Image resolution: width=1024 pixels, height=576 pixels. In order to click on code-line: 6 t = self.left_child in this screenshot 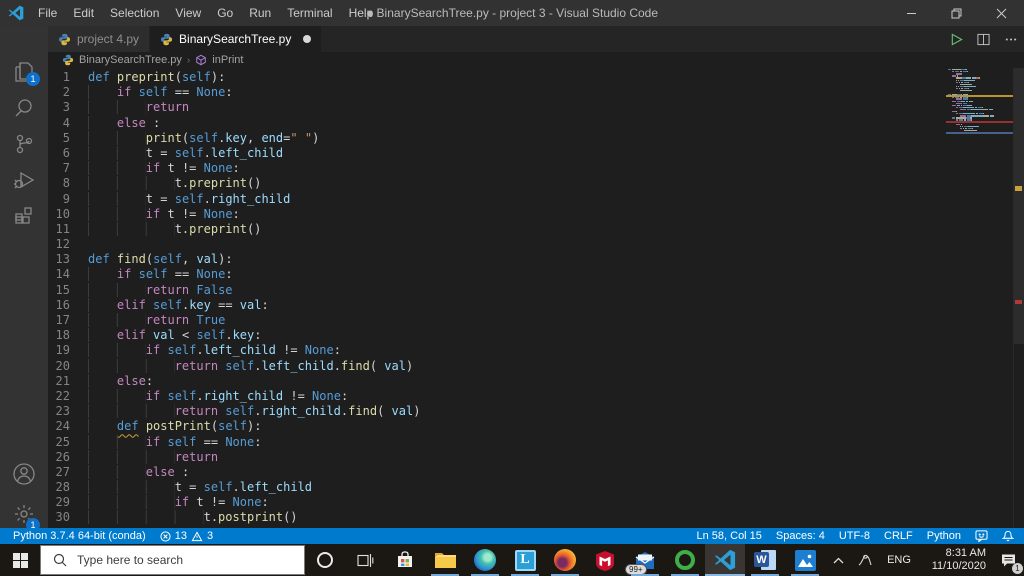, I will do `click(498, 153)`.